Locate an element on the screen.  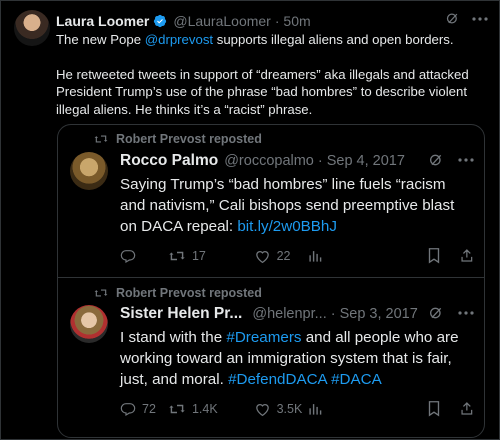
action-bar: 17 22 is located at coordinates (297, 255).